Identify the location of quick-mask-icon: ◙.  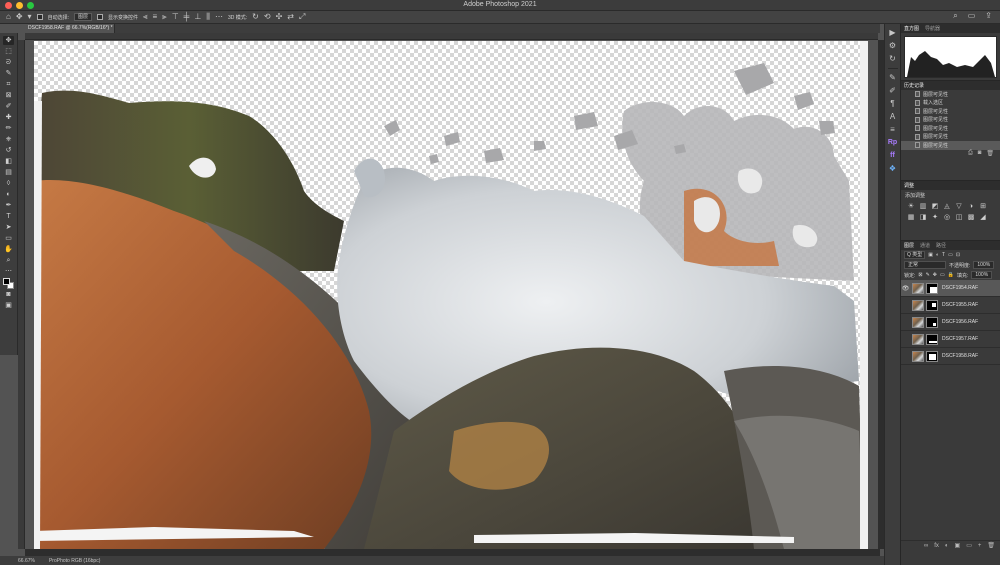
(8, 294).